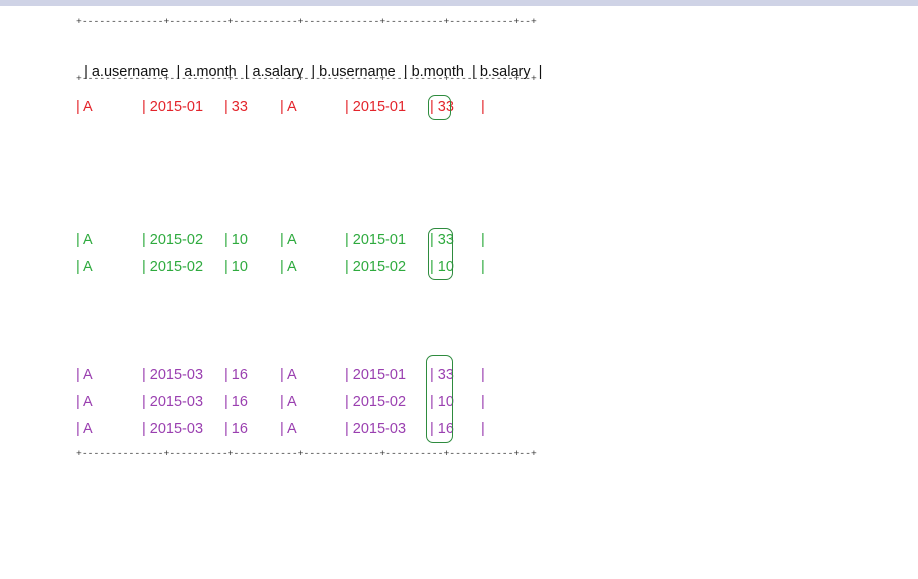  I want to click on table-row: | A | 2015-02 | 10 | A | 2015-02 | 10 |, so click(280, 267).